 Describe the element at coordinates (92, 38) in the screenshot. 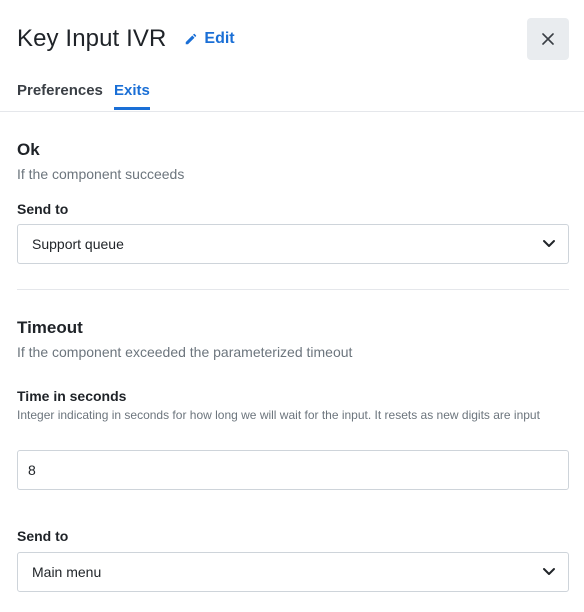

I see `page-title: Key Input IVR` at that location.